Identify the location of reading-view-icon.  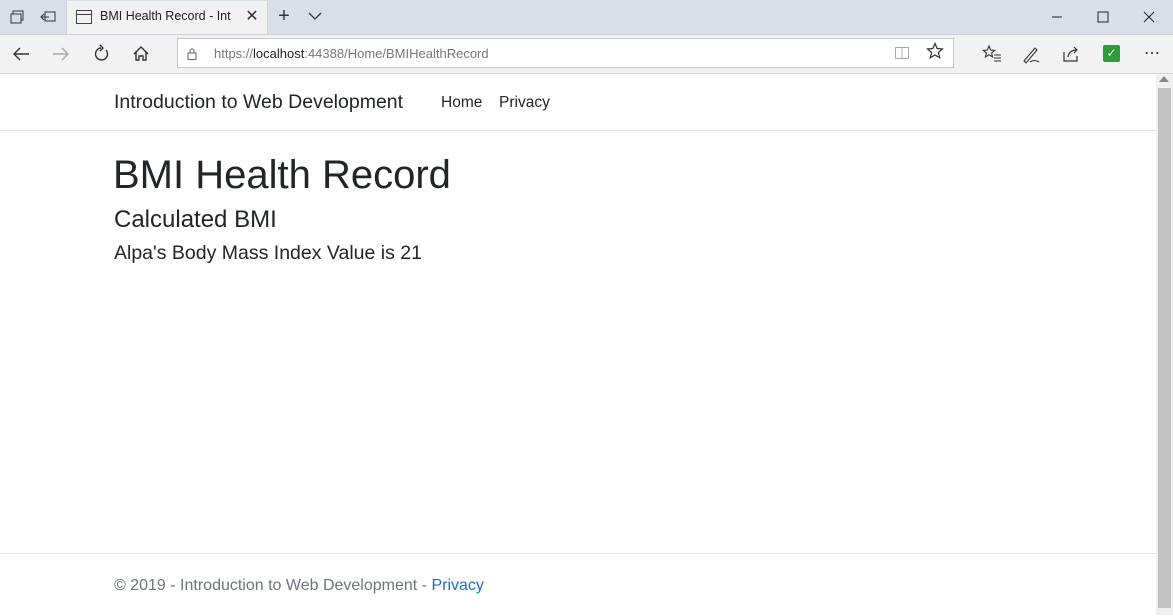
(902, 53).